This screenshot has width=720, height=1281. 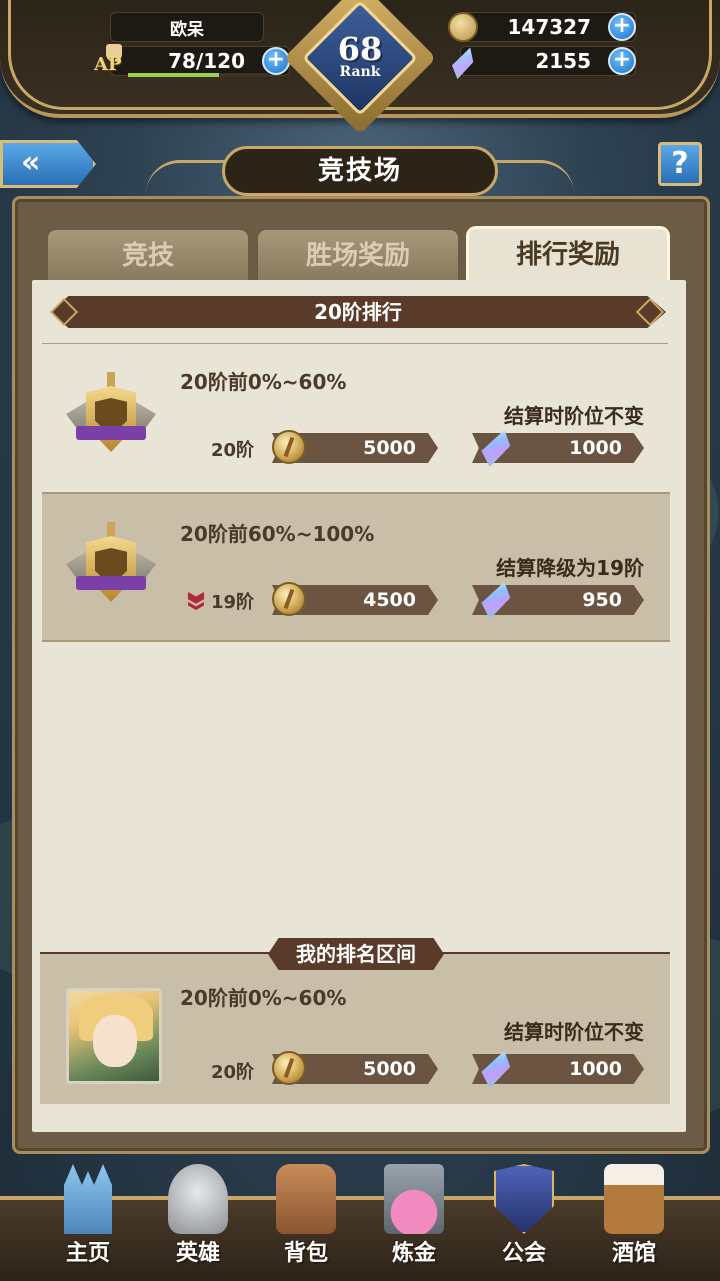 I want to click on nav-bag: 背包, so click(x=306, y=1222).